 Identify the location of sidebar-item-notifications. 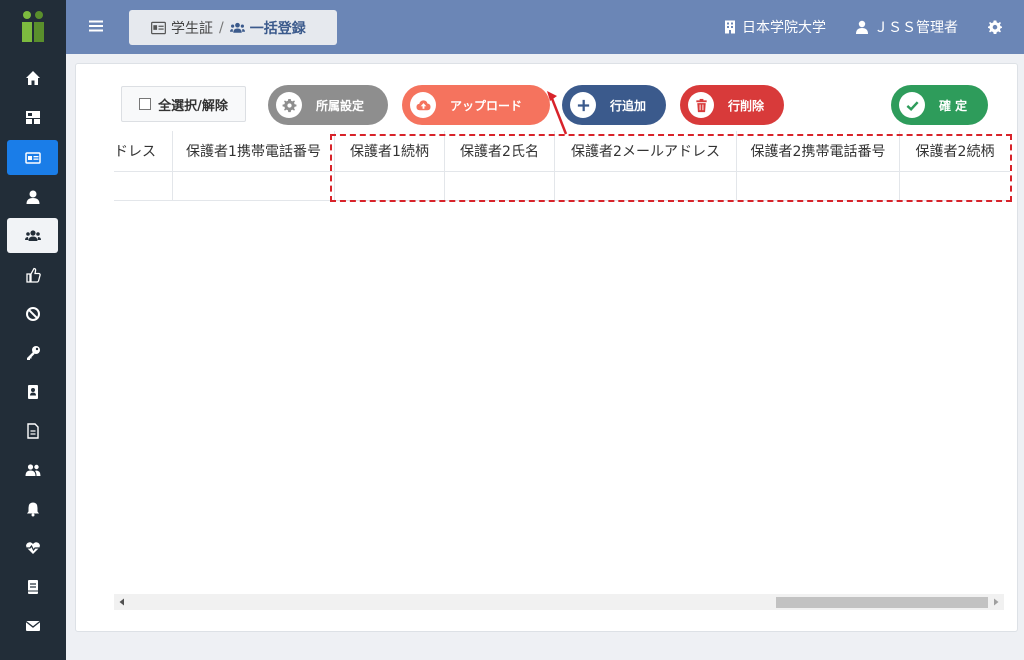
(32, 508).